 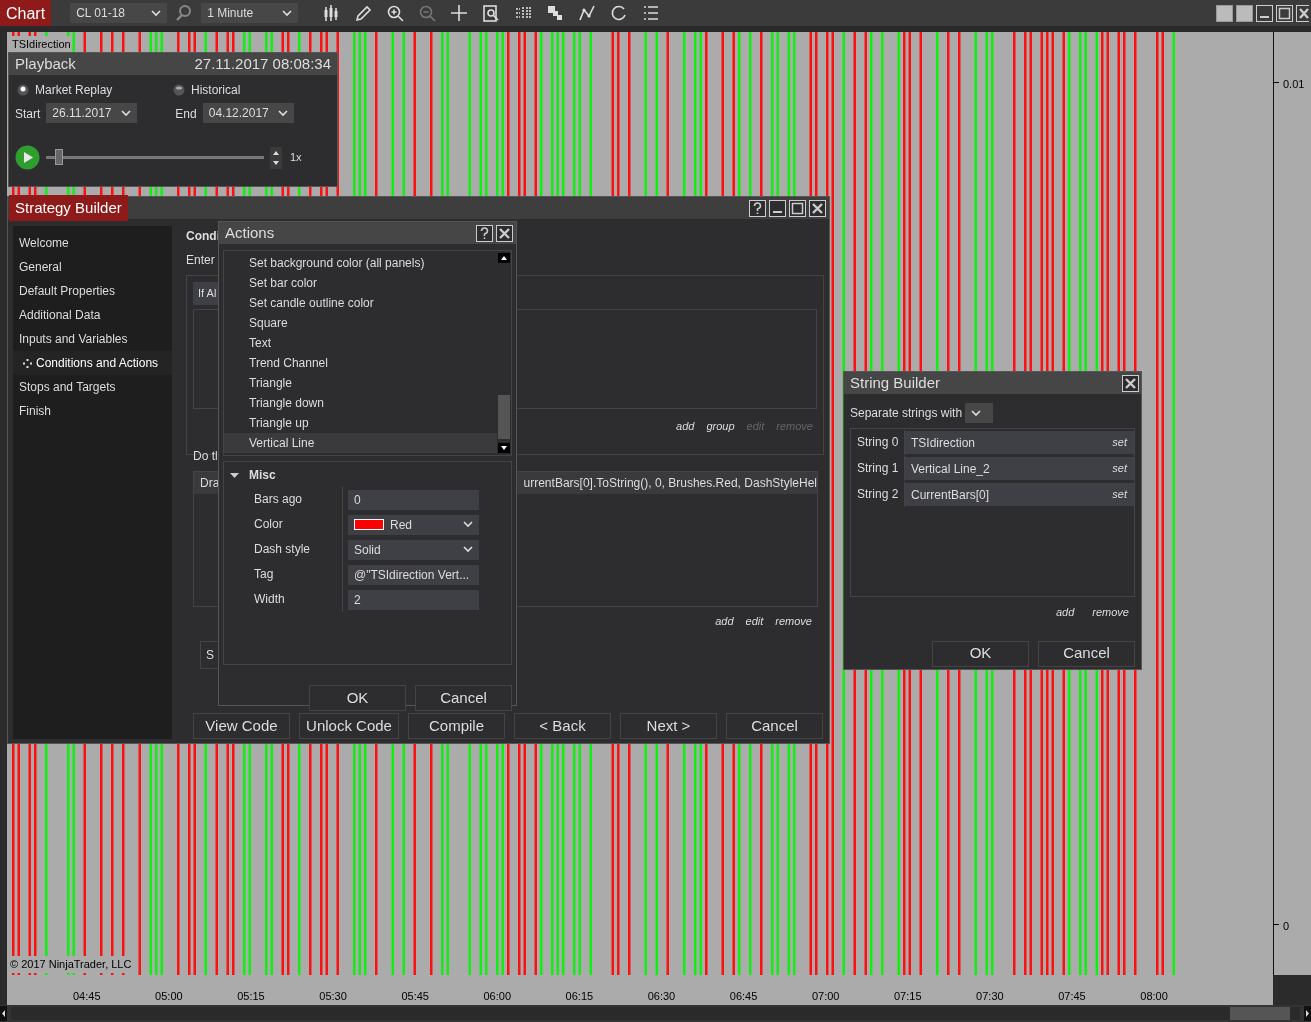 What do you see at coordinates (668, 726) in the screenshot?
I see `wizard-button: Next >` at bounding box center [668, 726].